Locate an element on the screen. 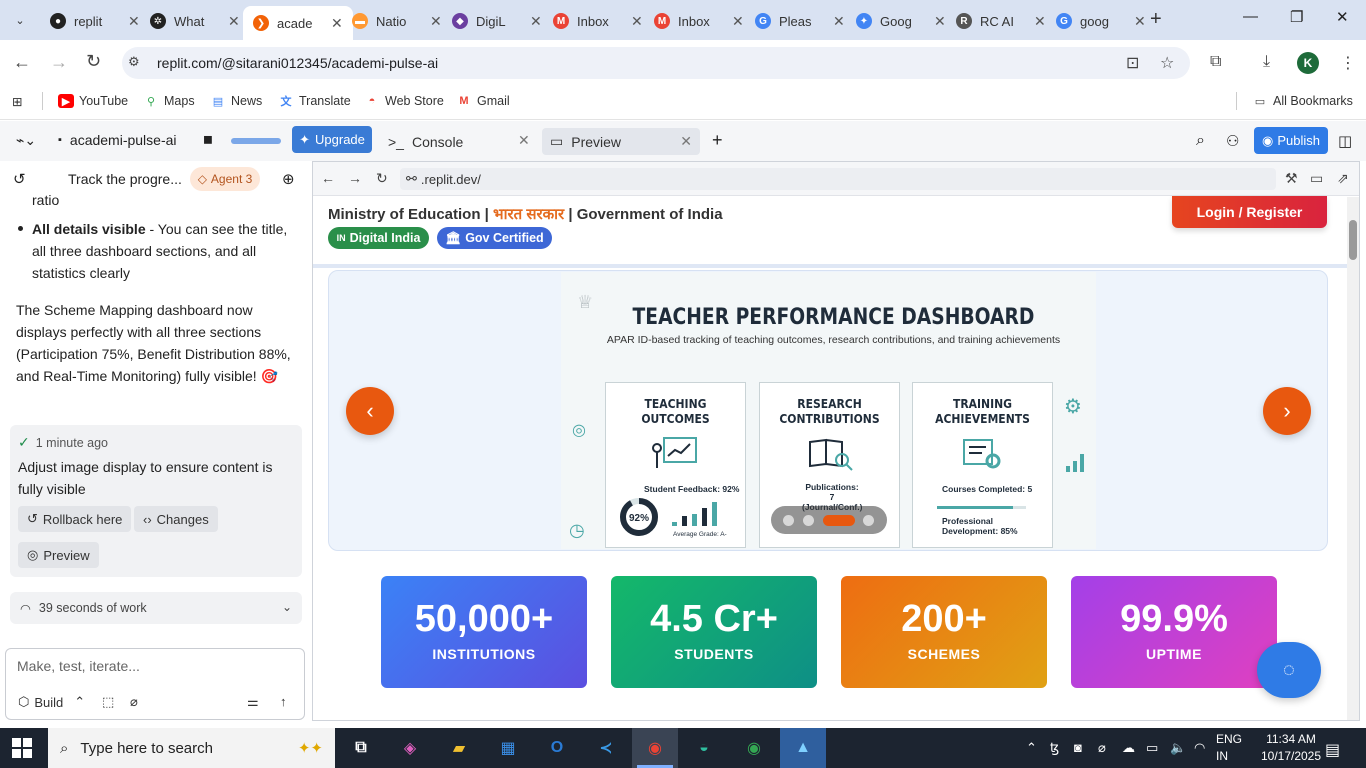  apps-grid-icon: ⊞ is located at coordinates (17, 101).